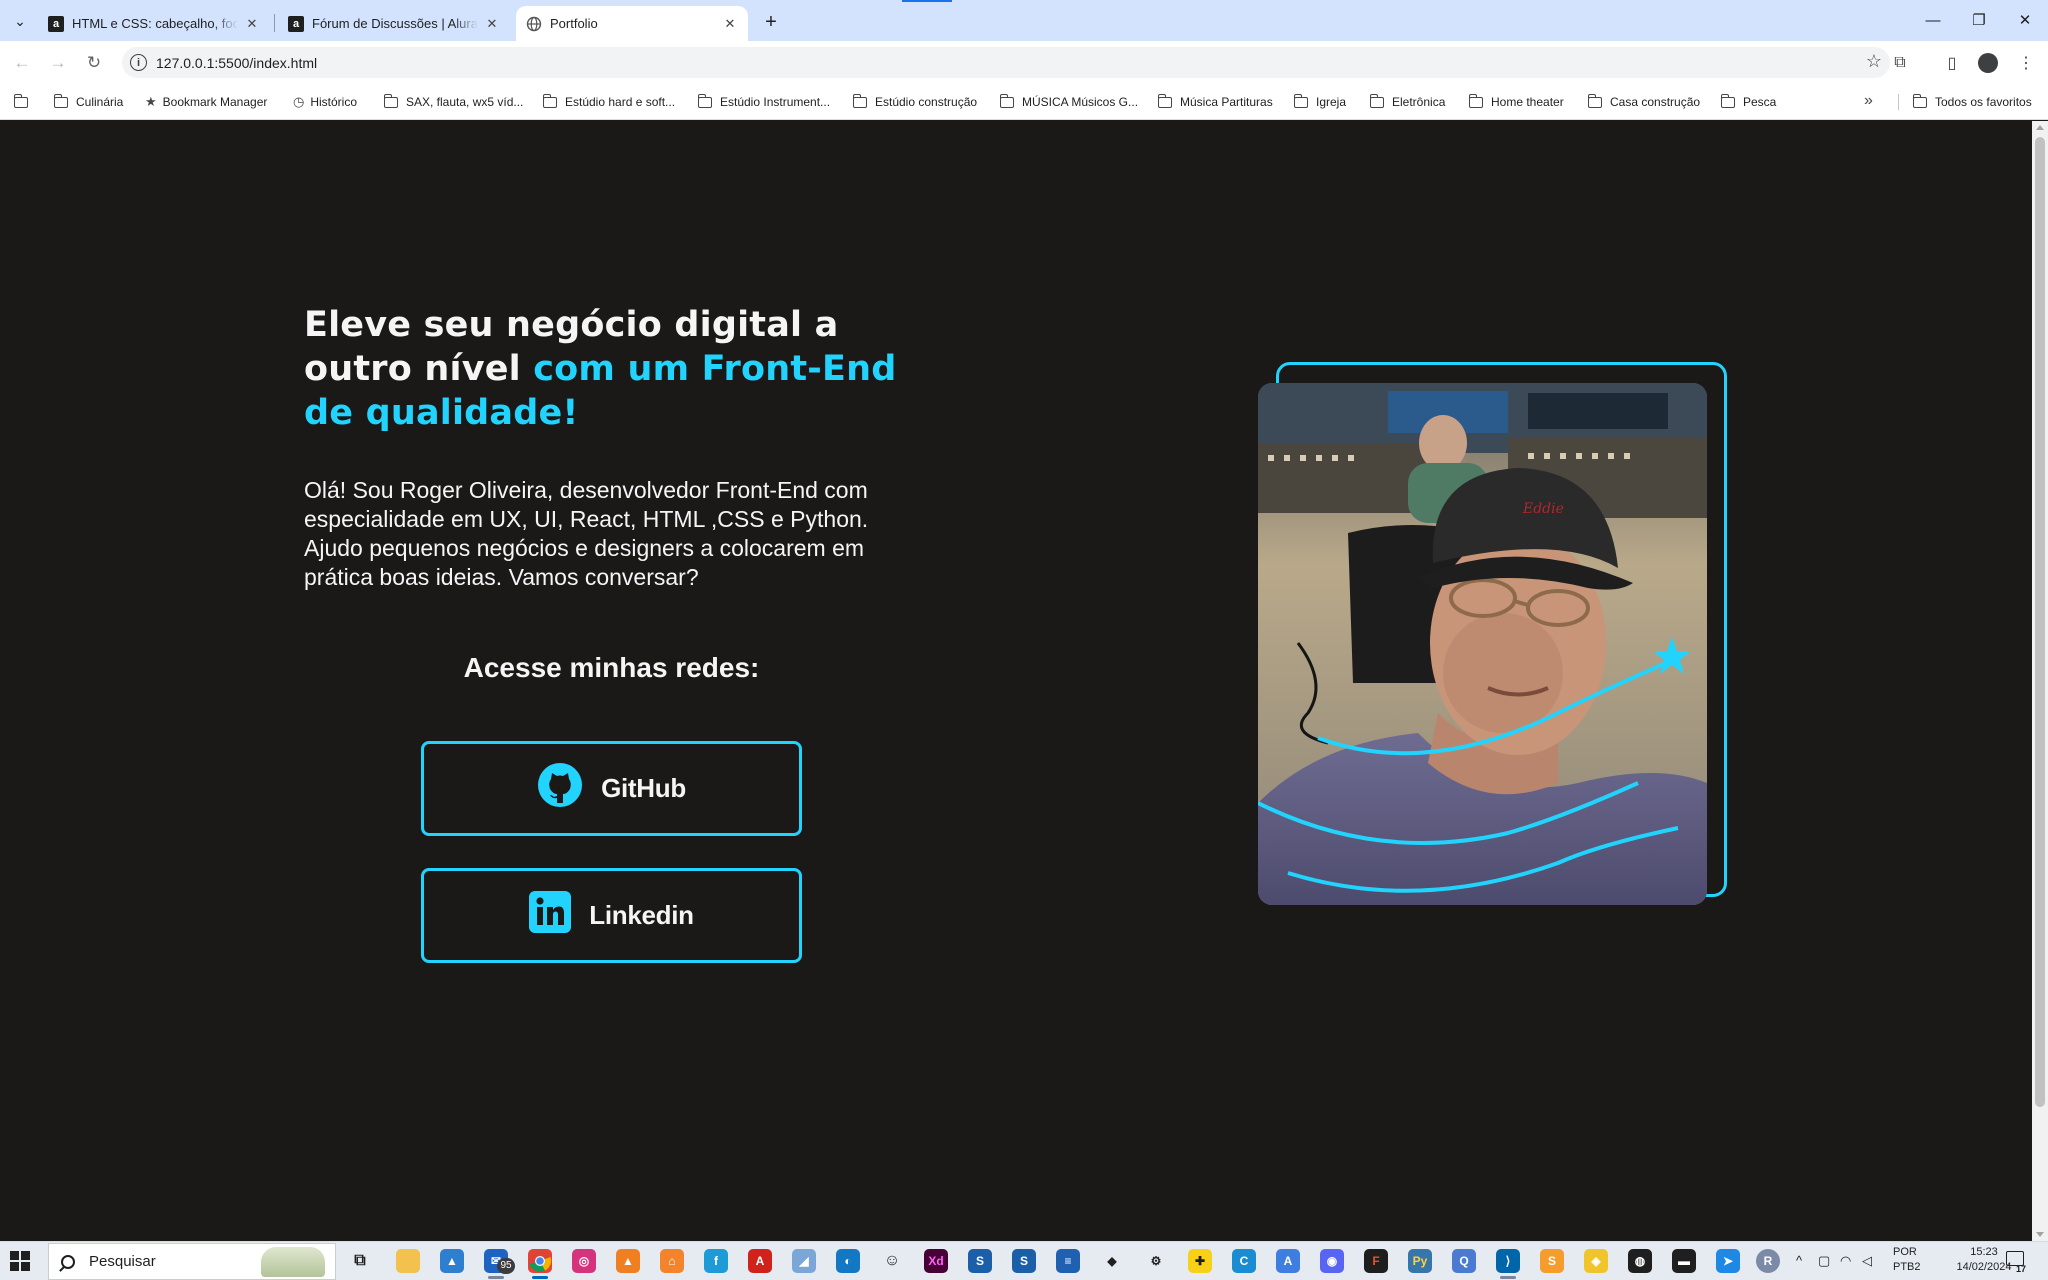 Image resolution: width=2048 pixels, height=1280 pixels. Describe the element at coordinates (632, 23) in the screenshot. I see `tab-portfolio: Portfolio ✕` at that location.